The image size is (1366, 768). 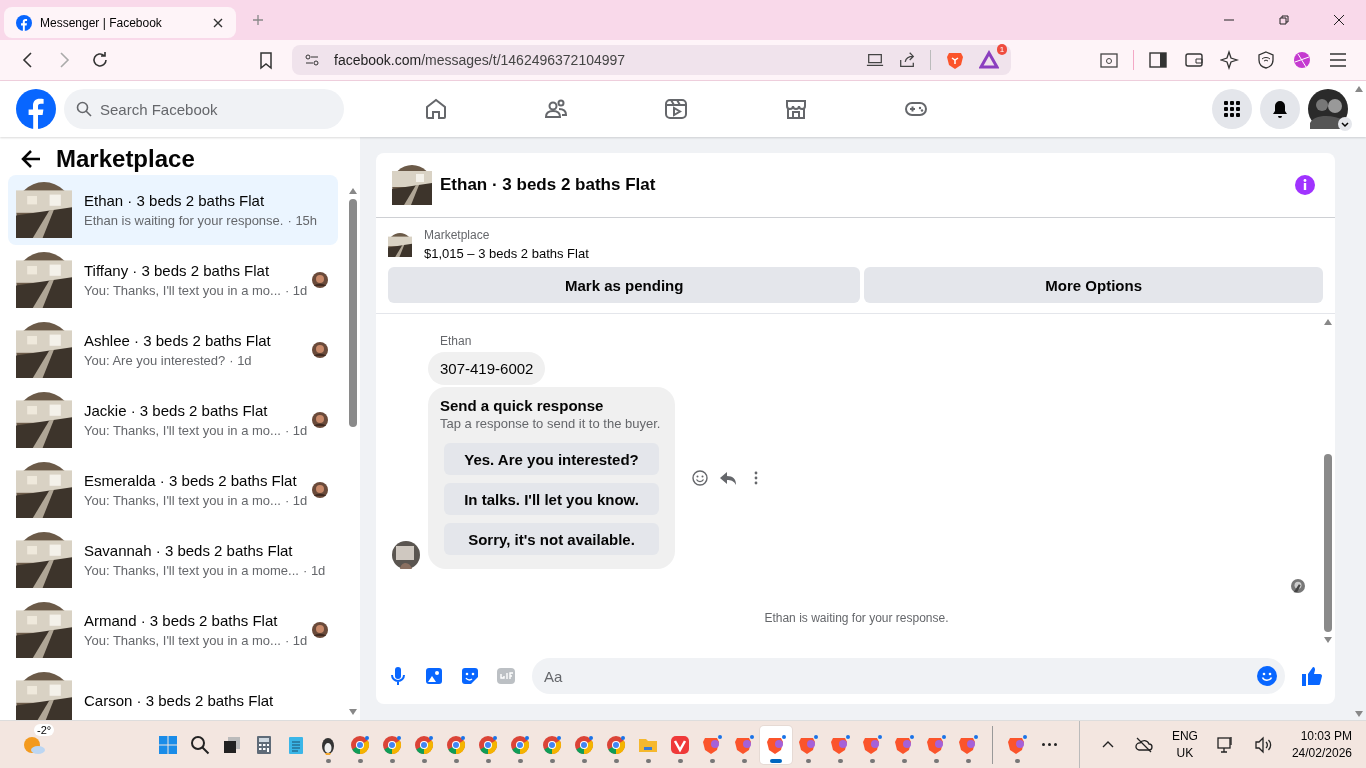 I want to click on address-bar: facebook.com/messages/t/1462496372104997 1, so click(x=652, y=60).